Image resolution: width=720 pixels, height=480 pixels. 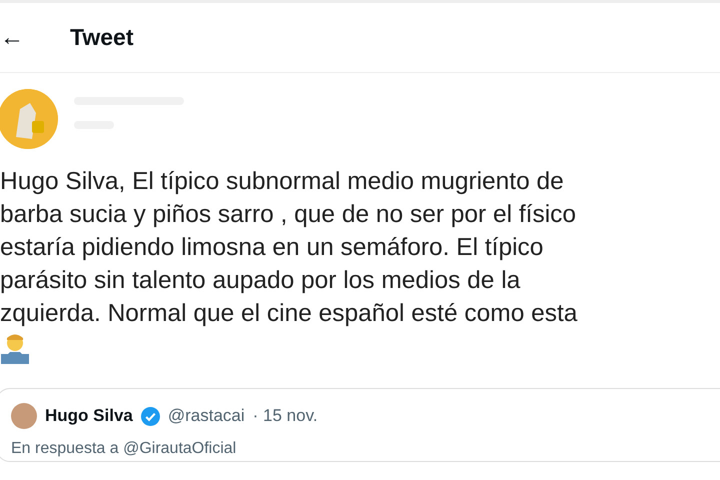 I want to click on tweet-text-line: parásito sin talento aupado por los medios de la, so click(x=261, y=281).